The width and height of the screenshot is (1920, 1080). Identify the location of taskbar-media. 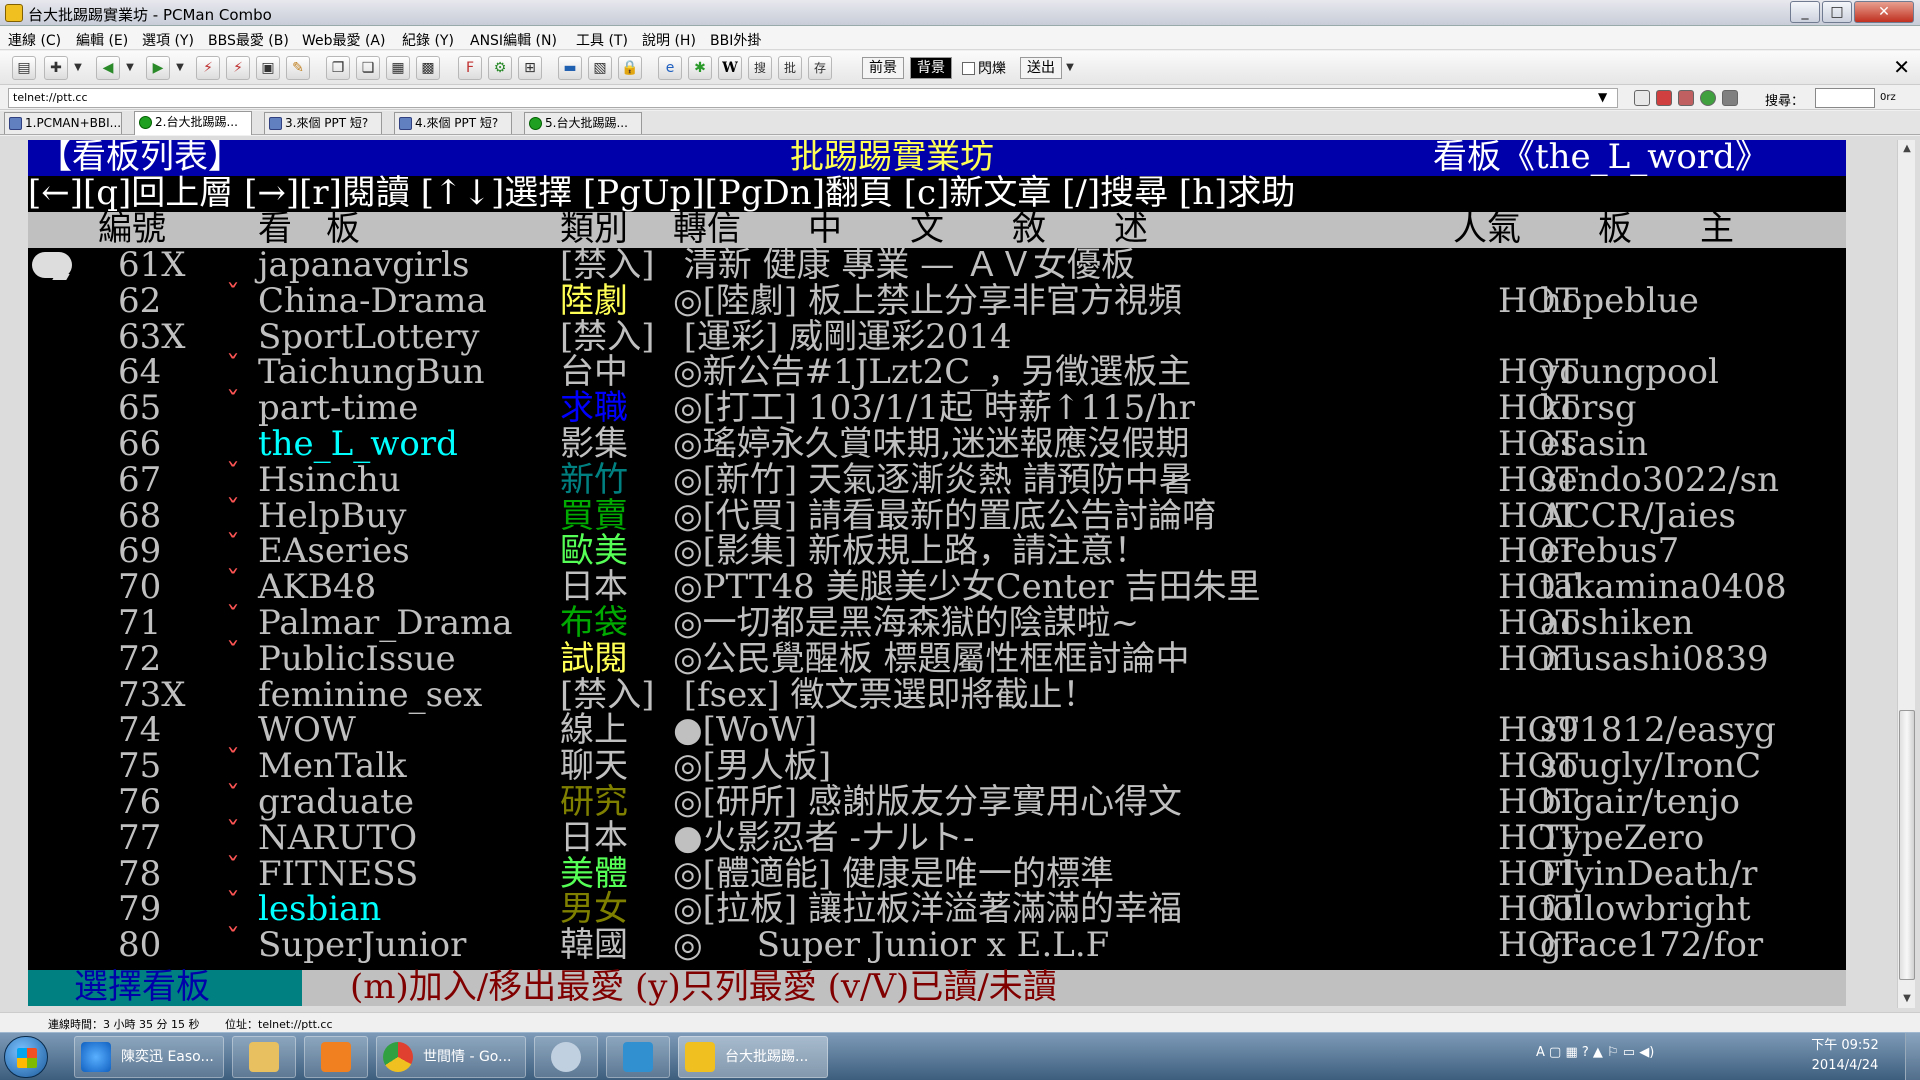
(336, 1057).